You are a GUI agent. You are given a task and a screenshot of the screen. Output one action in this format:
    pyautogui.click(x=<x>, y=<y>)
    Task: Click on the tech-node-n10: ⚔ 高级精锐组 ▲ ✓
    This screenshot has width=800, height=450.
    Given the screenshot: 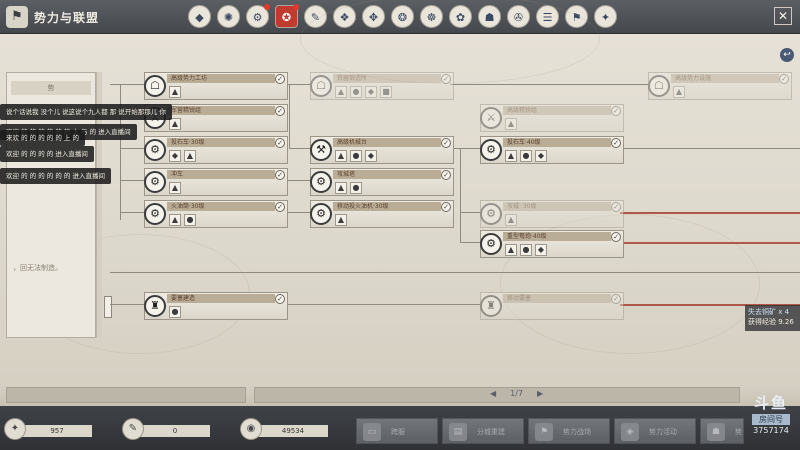 What is the action you would take?
    pyautogui.click(x=552, y=118)
    